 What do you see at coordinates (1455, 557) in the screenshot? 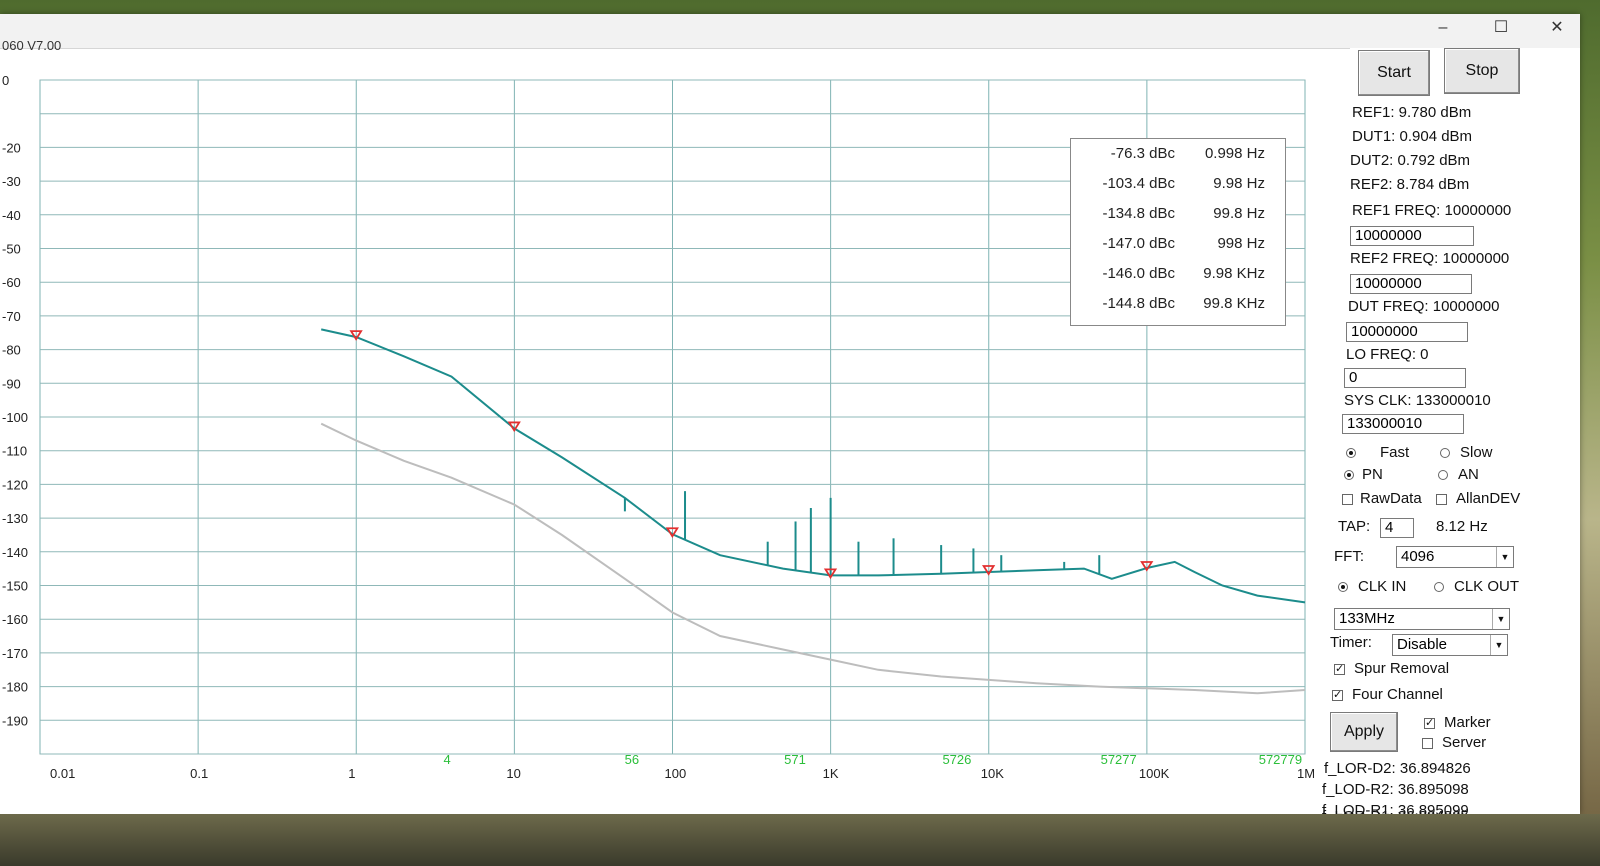
I see `fft-select: 4096 ▼` at bounding box center [1455, 557].